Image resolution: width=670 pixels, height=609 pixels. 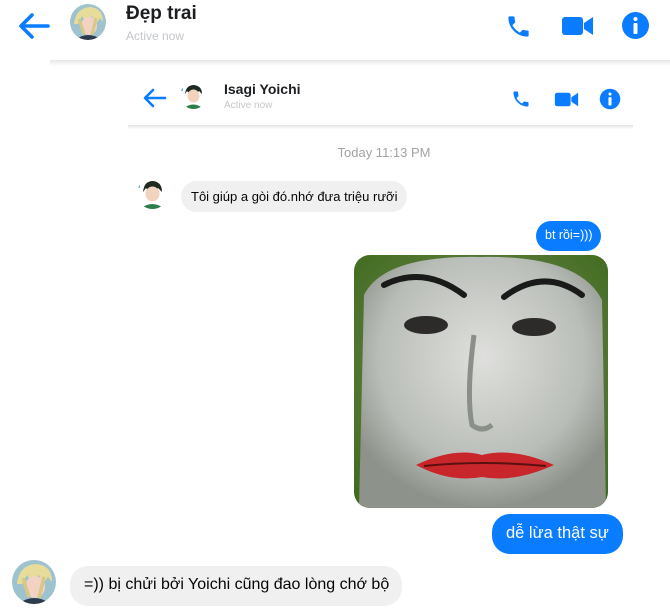 I want to click on active-status: Active now, so click(x=155, y=36).